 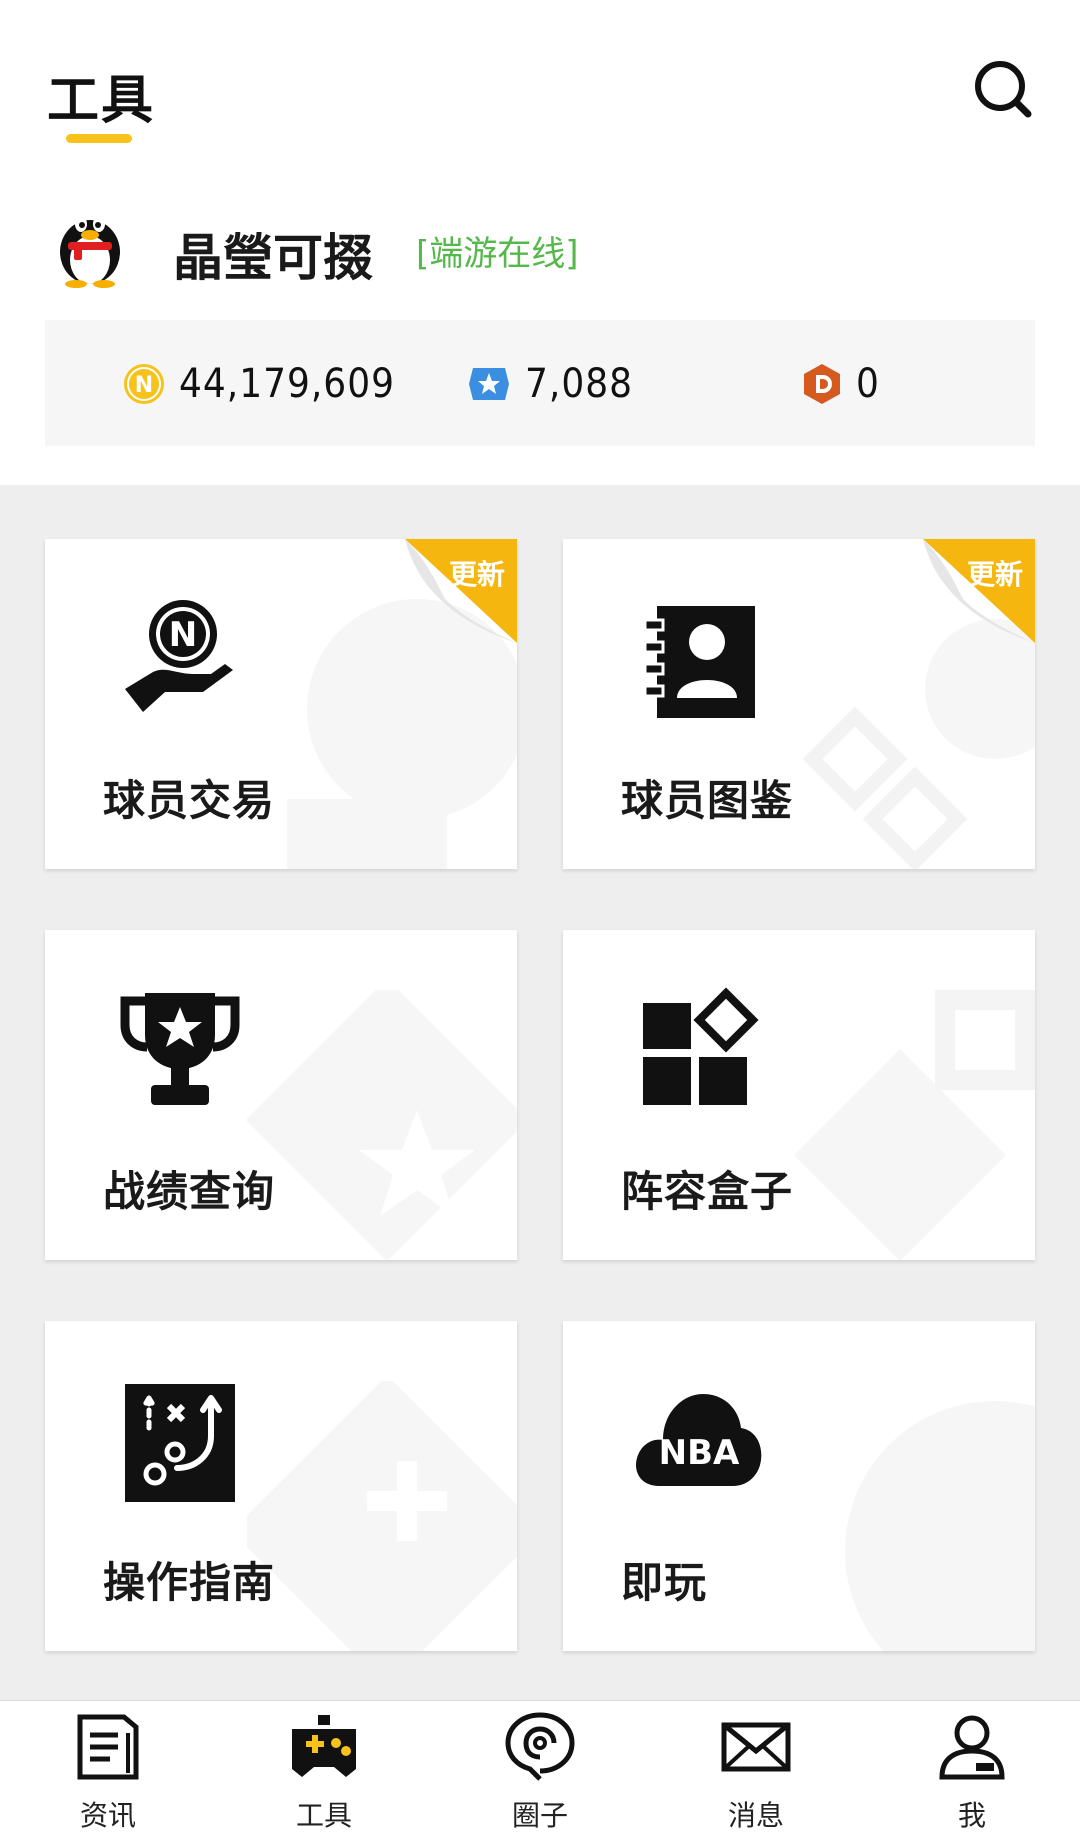 I want to click on online-status: [端游在线], so click(x=497, y=254).